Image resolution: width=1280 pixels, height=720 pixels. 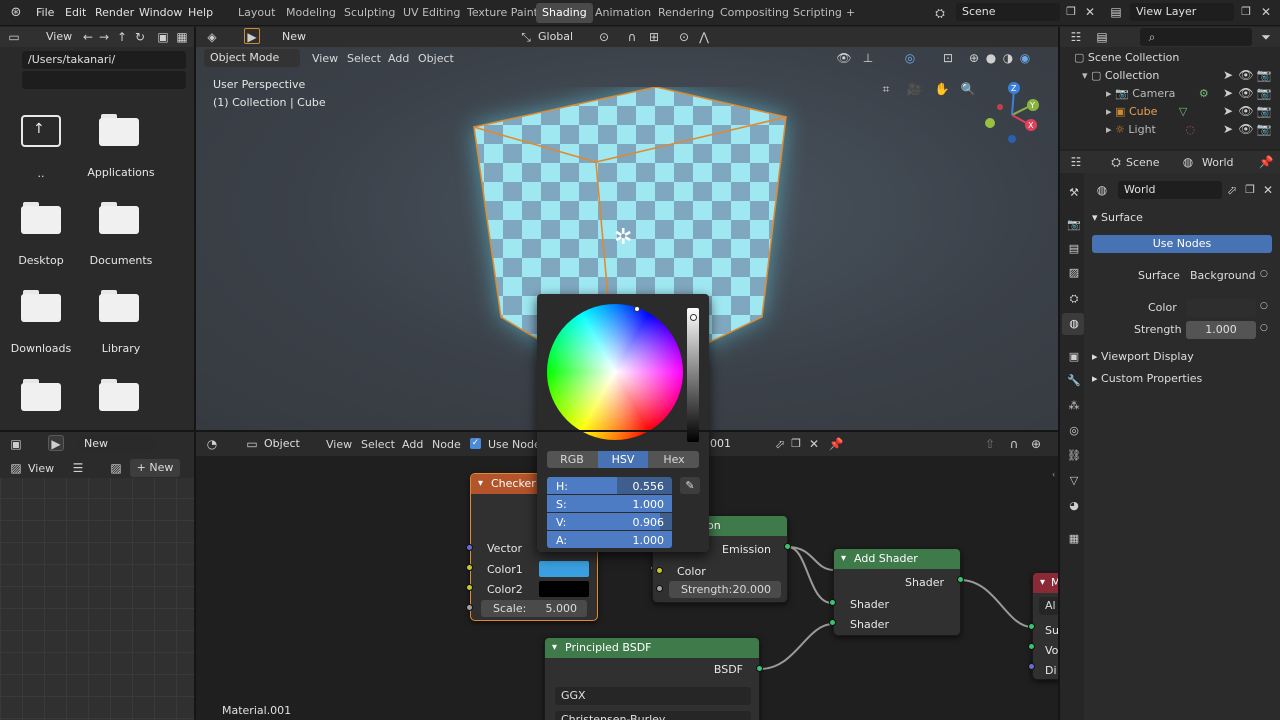 What do you see at coordinates (974, 58) in the screenshot?
I see `wireframe-shading-icon: ⊕` at bounding box center [974, 58].